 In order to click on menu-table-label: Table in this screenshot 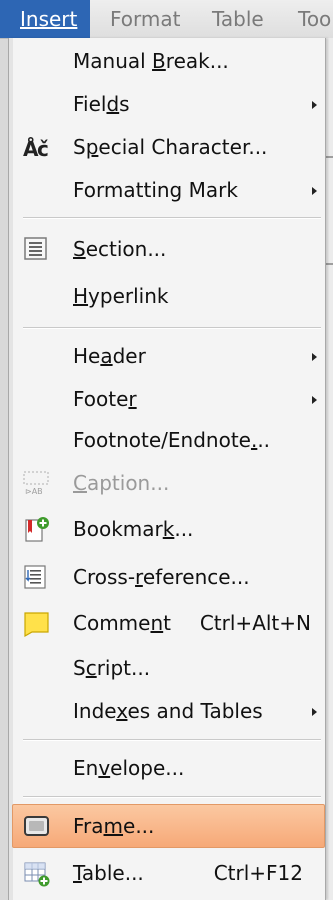, I will do `click(238, 19)`.